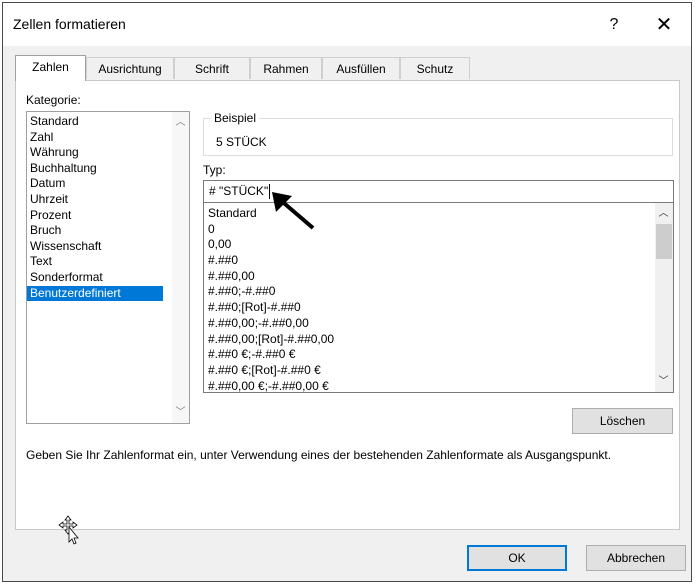 The height and width of the screenshot is (585, 696). What do you see at coordinates (239, 191) in the screenshot?
I see `type-input-value: # "STÜCK"` at bounding box center [239, 191].